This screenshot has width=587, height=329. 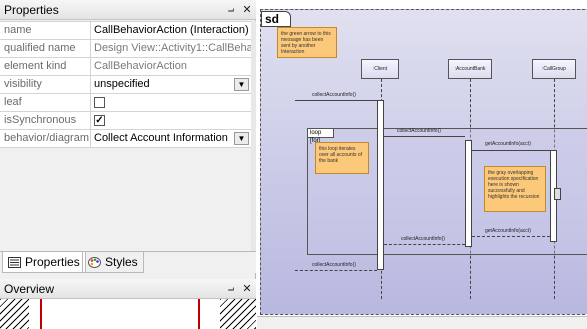 What do you see at coordinates (99, 102) in the screenshot?
I see `leaf-checkbox` at bounding box center [99, 102].